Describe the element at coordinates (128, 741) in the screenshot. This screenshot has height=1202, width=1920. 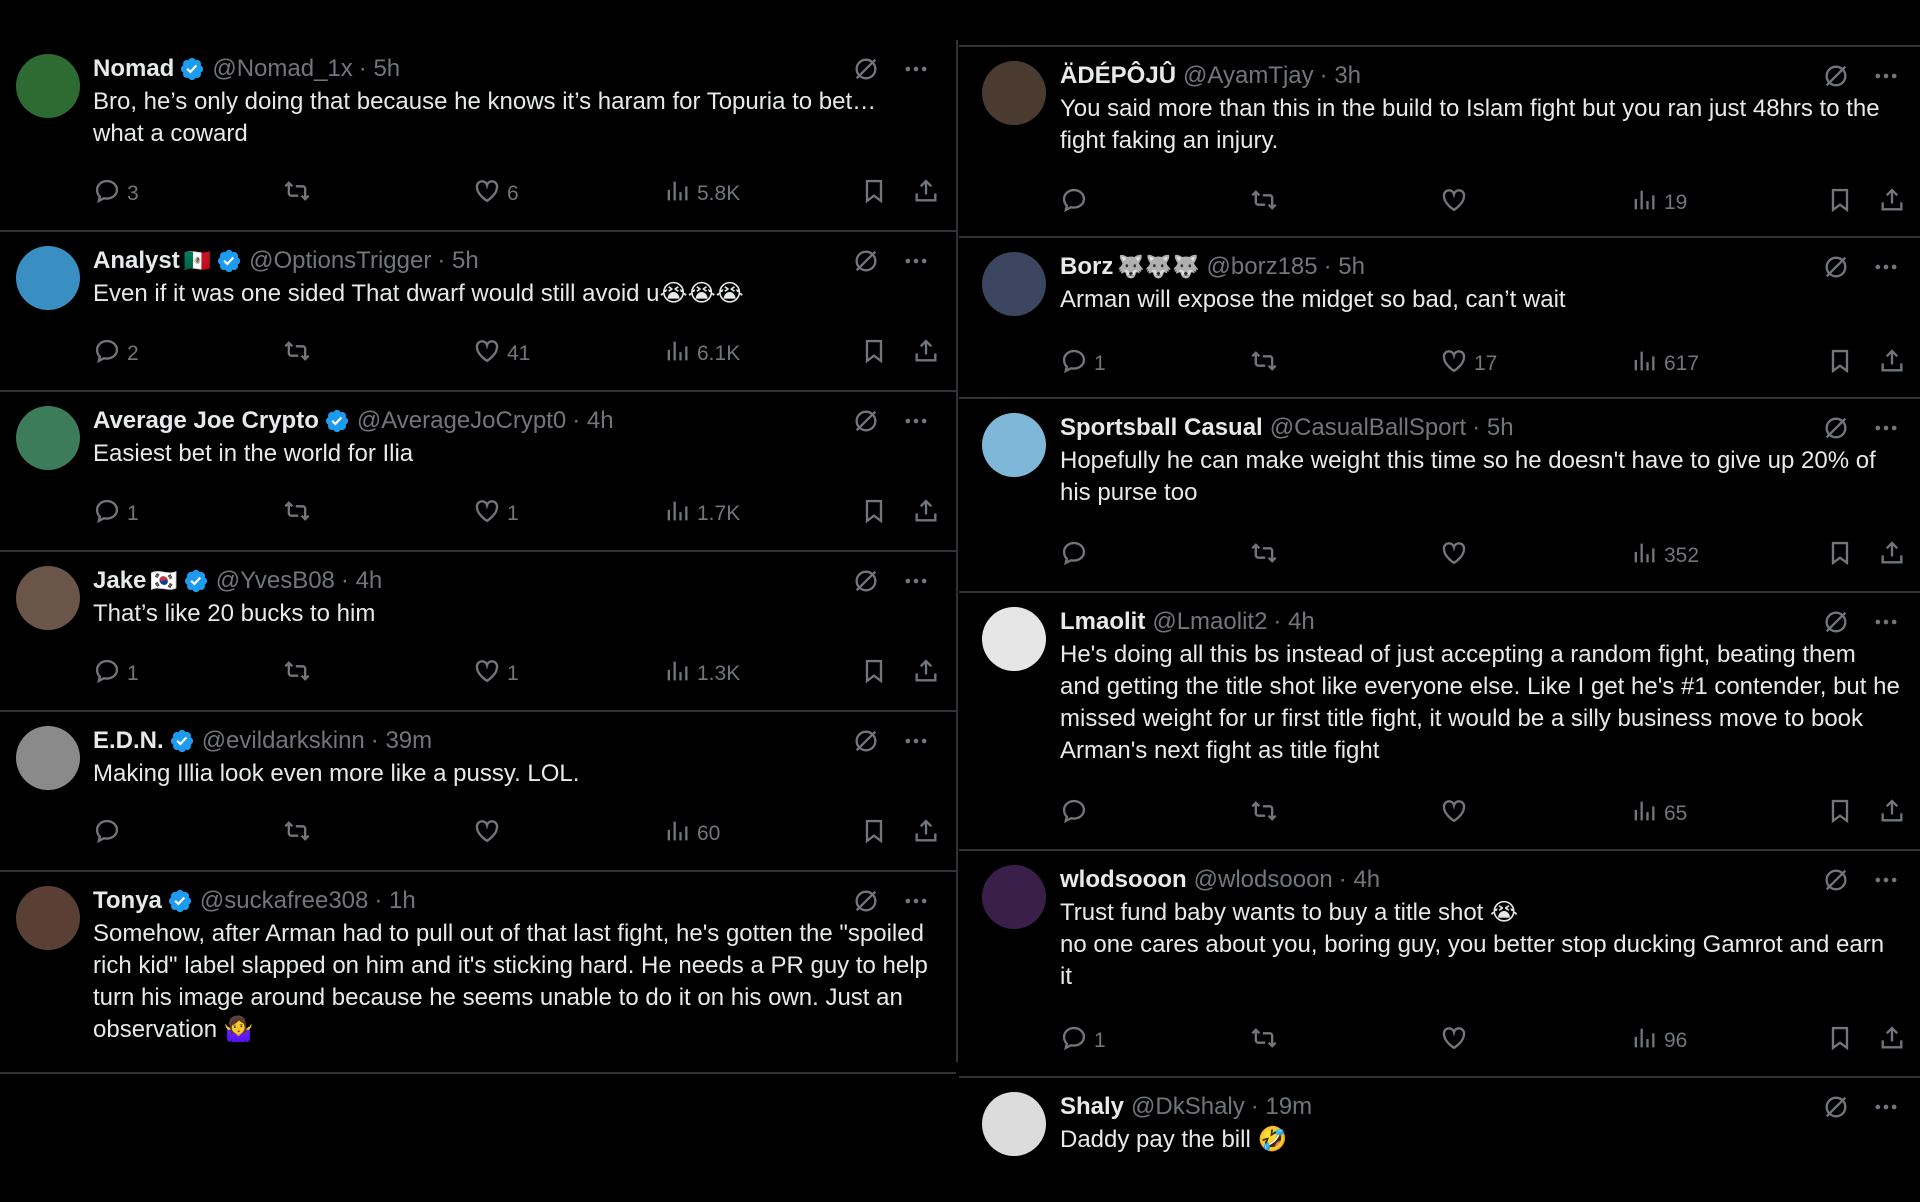
I see `display-name: E.D.N.` at that location.